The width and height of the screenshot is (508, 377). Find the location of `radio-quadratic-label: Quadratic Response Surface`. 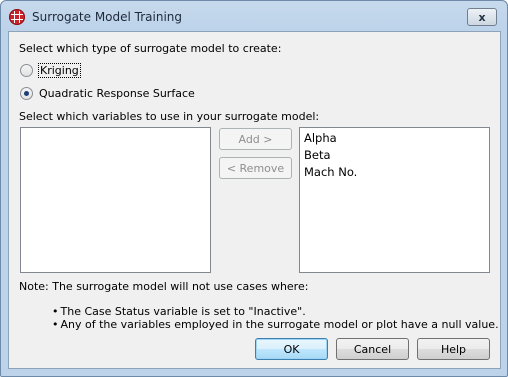

radio-quadratic-label: Quadratic Response Surface is located at coordinates (117, 93).